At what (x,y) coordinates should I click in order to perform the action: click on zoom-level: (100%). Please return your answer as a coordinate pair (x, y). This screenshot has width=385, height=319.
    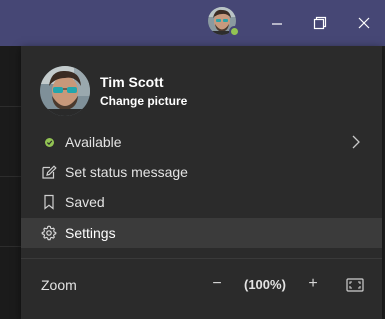
    Looking at the image, I should click on (265, 284).